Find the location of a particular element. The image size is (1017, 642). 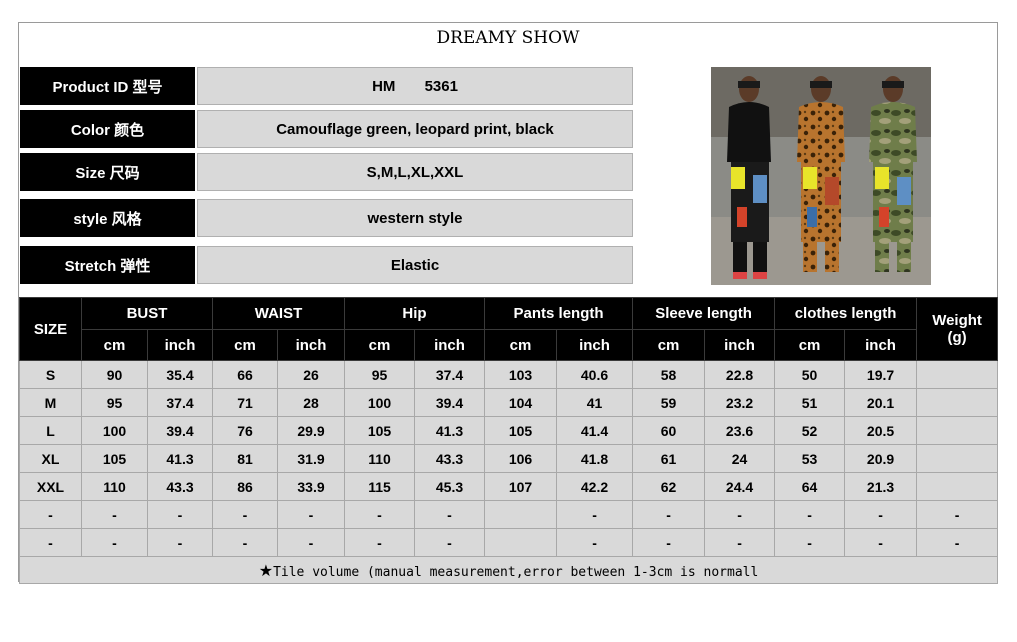

measure-cell: 106 is located at coordinates (521, 458).